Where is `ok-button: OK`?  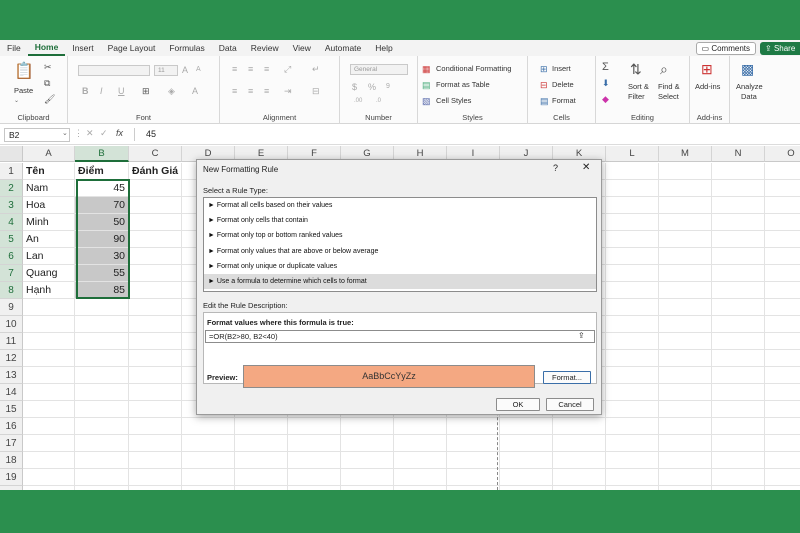
ok-button: OK is located at coordinates (518, 404).